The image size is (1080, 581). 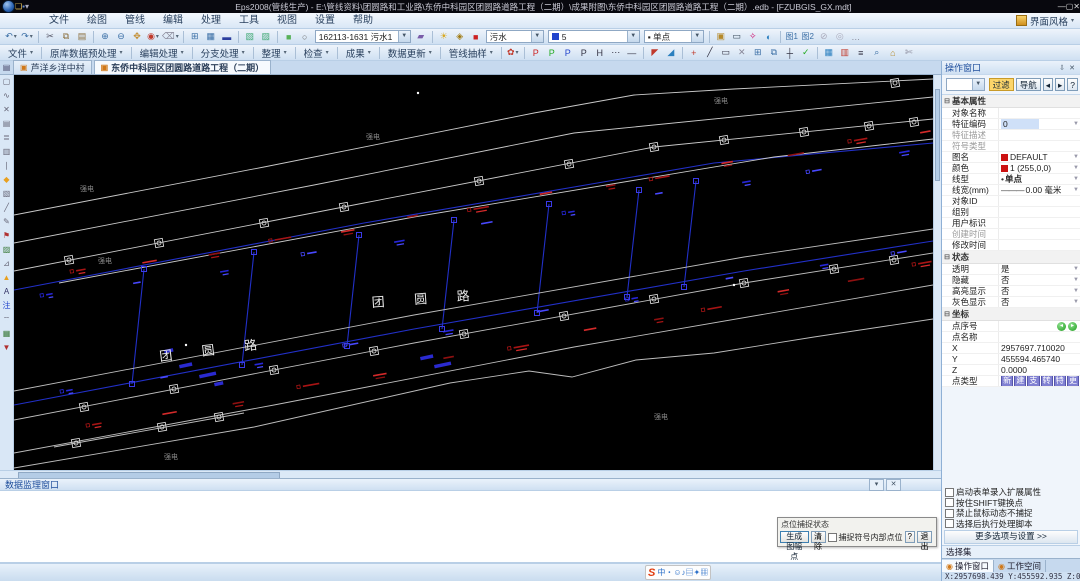 What do you see at coordinates (249, 20) in the screenshot?
I see `menu-item-6: 工具` at bounding box center [249, 20].